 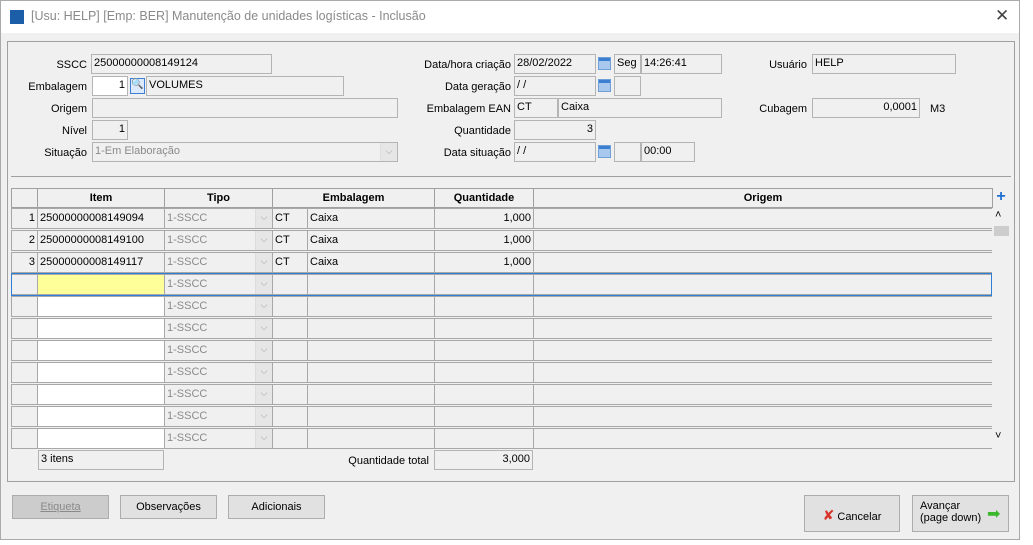 I want to click on criacao-date-field: 28/02/2022, so click(x=555, y=64).